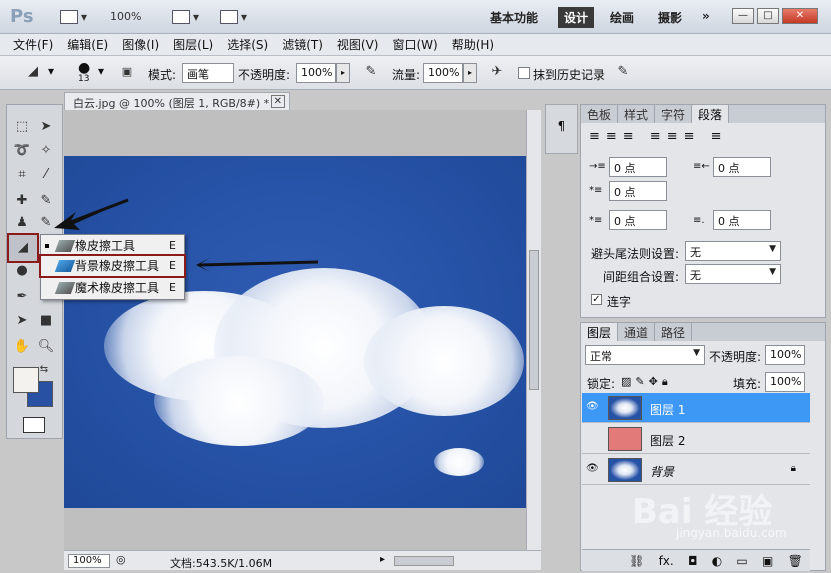  Describe the element at coordinates (742, 167) in the screenshot. I see `indent-right-input: 0 点` at that location.